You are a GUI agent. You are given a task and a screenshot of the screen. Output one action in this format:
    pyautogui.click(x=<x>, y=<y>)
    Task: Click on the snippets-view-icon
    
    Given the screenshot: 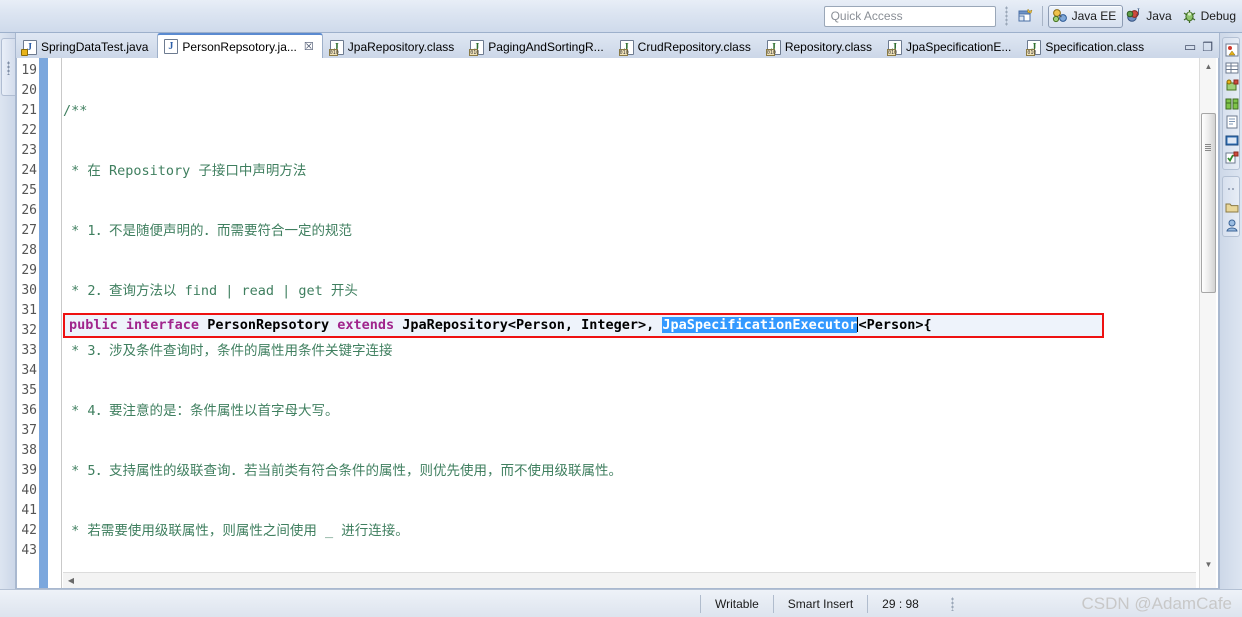 What is the action you would take?
    pyautogui.click(x=1231, y=121)
    